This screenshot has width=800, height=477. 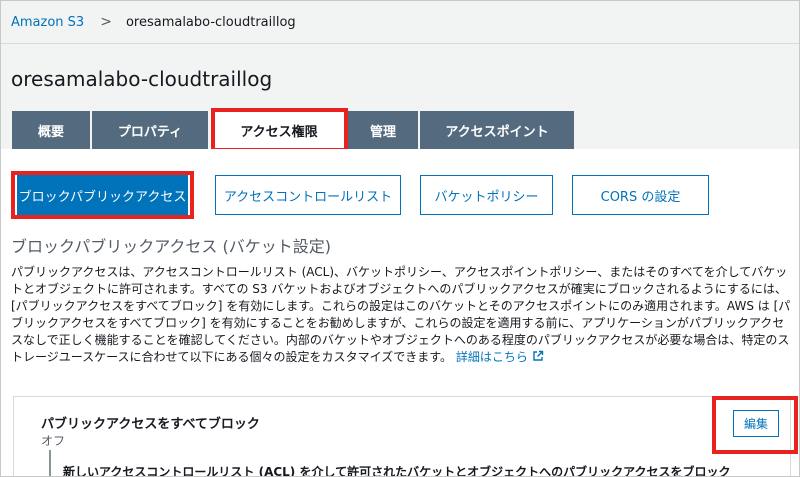 I want to click on learn-more-link: 詳細はこちら, so click(x=500, y=357).